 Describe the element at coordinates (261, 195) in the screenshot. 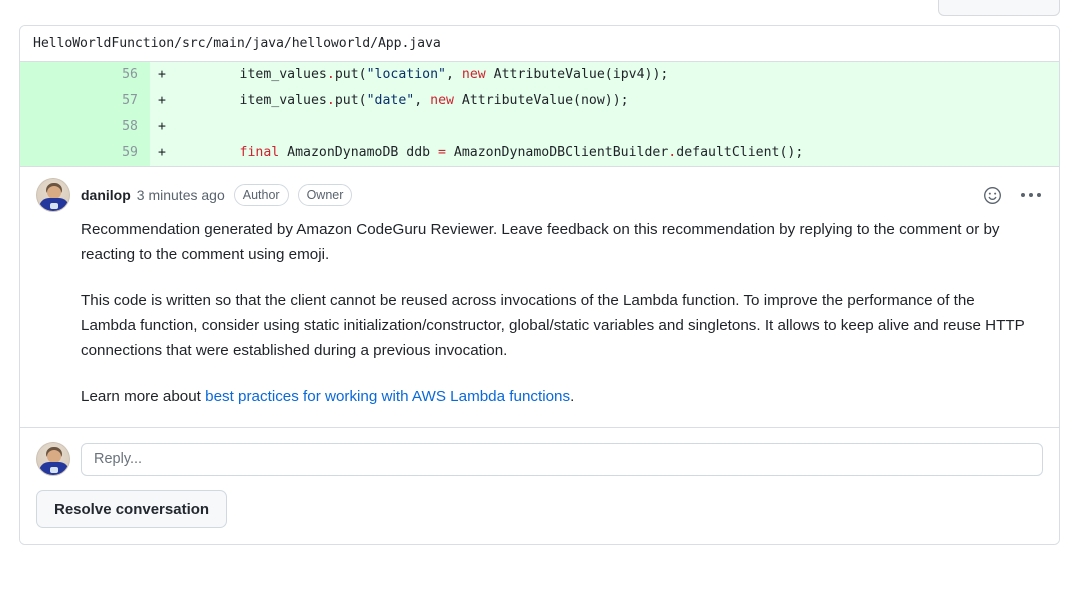

I see `badge-author: Author` at that location.